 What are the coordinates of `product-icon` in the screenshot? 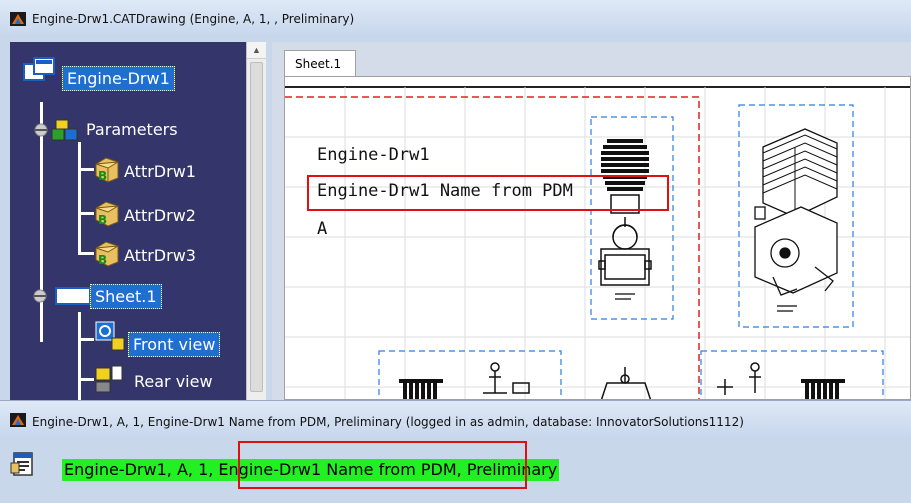 It's located at (40, 71).